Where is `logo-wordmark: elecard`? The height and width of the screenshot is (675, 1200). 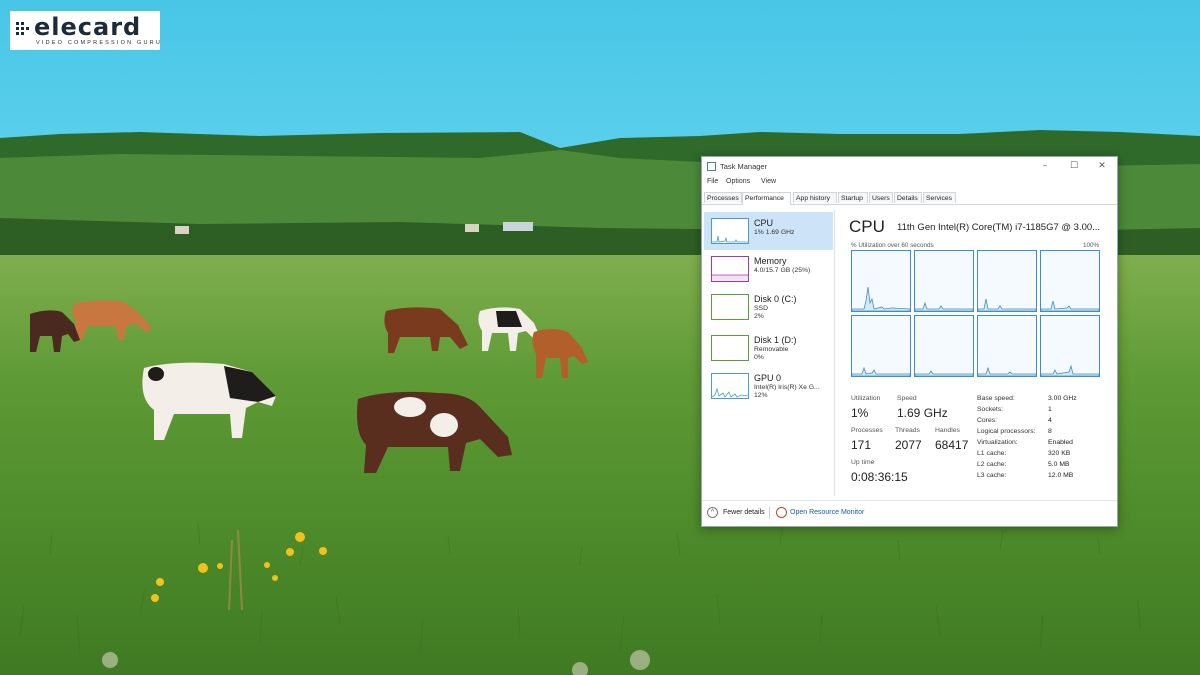 logo-wordmark: elecard is located at coordinates (88, 27).